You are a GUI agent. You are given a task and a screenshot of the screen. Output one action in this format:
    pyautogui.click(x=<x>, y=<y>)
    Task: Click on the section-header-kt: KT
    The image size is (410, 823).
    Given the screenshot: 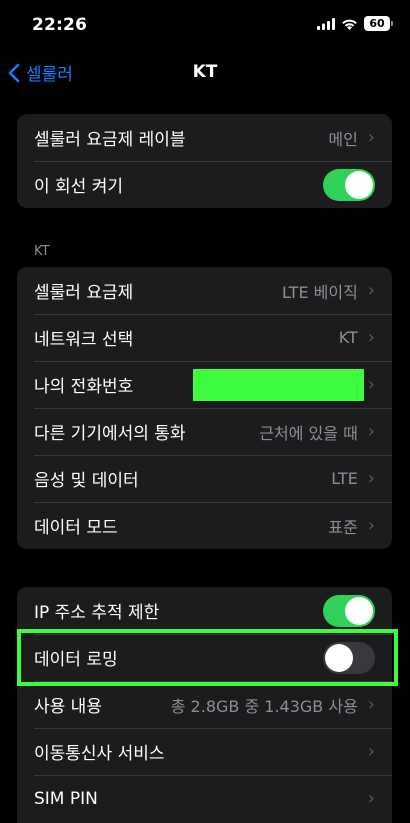 What is the action you would take?
    pyautogui.click(x=42, y=251)
    